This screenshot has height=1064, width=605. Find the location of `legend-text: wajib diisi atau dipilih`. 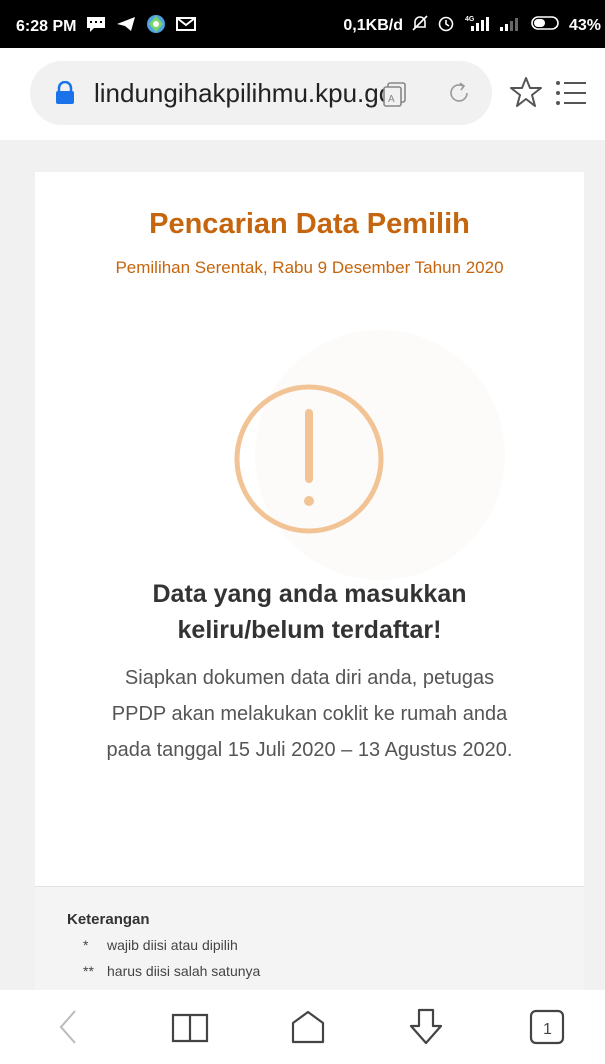

legend-text: wajib diisi atau dipilih is located at coordinates (172, 945).